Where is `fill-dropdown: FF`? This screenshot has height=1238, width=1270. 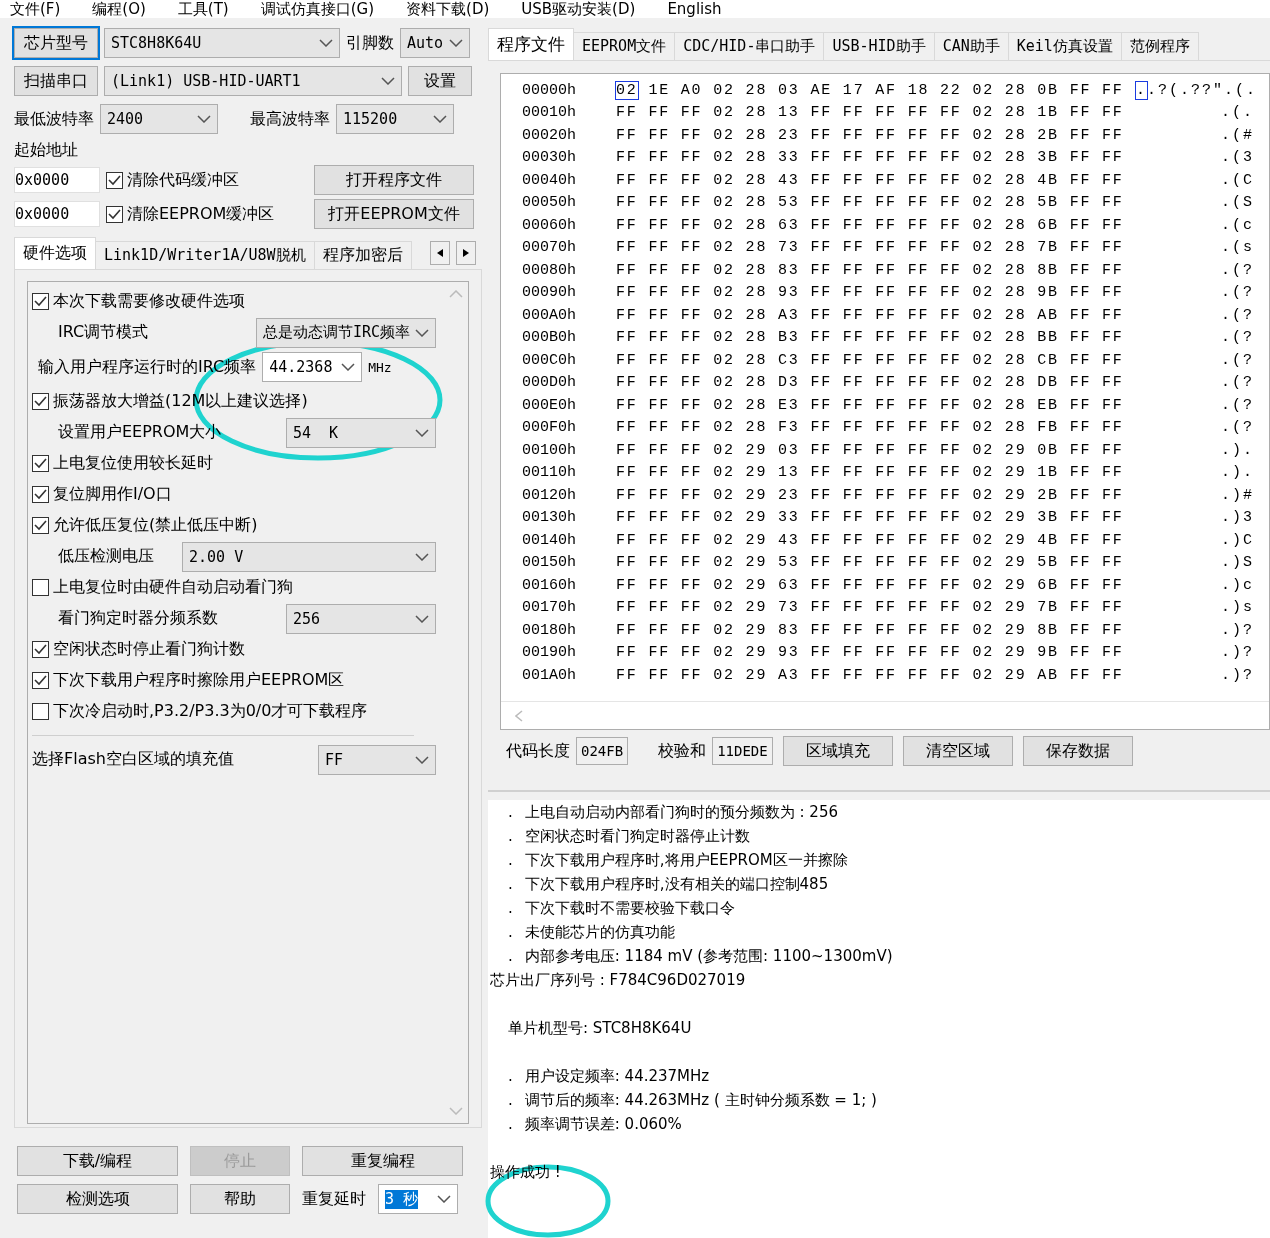 fill-dropdown: FF is located at coordinates (377, 759).